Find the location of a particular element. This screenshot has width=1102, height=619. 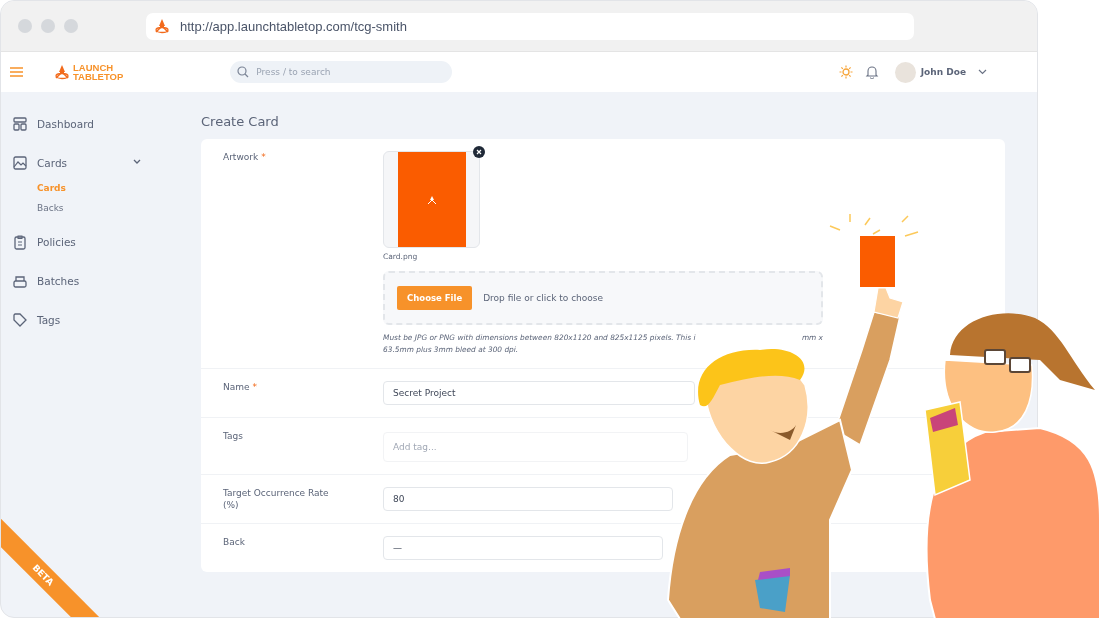

field-label: Back is located at coordinates (234, 542).